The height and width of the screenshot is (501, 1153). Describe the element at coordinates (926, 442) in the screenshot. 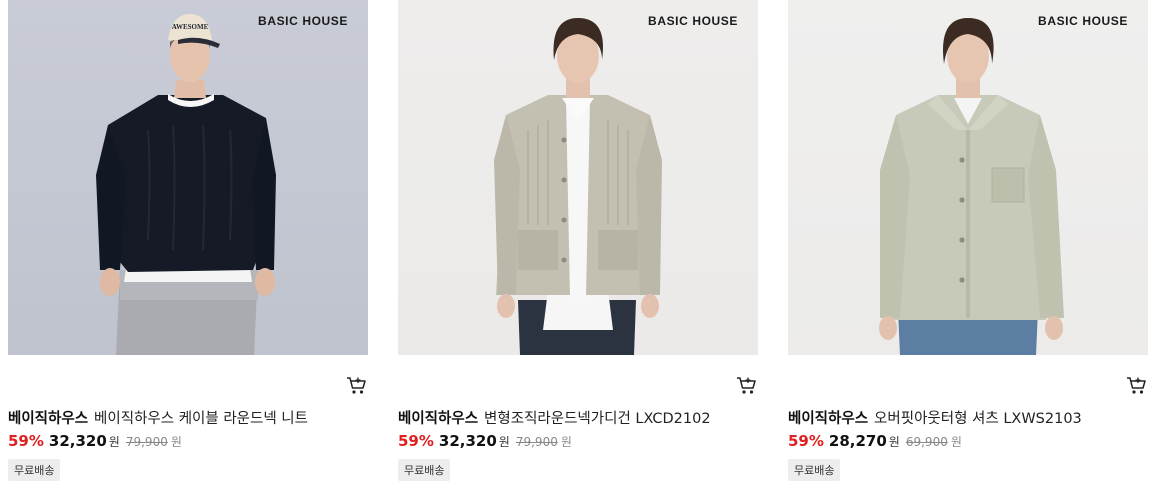

I see `original-price: 69,900` at that location.